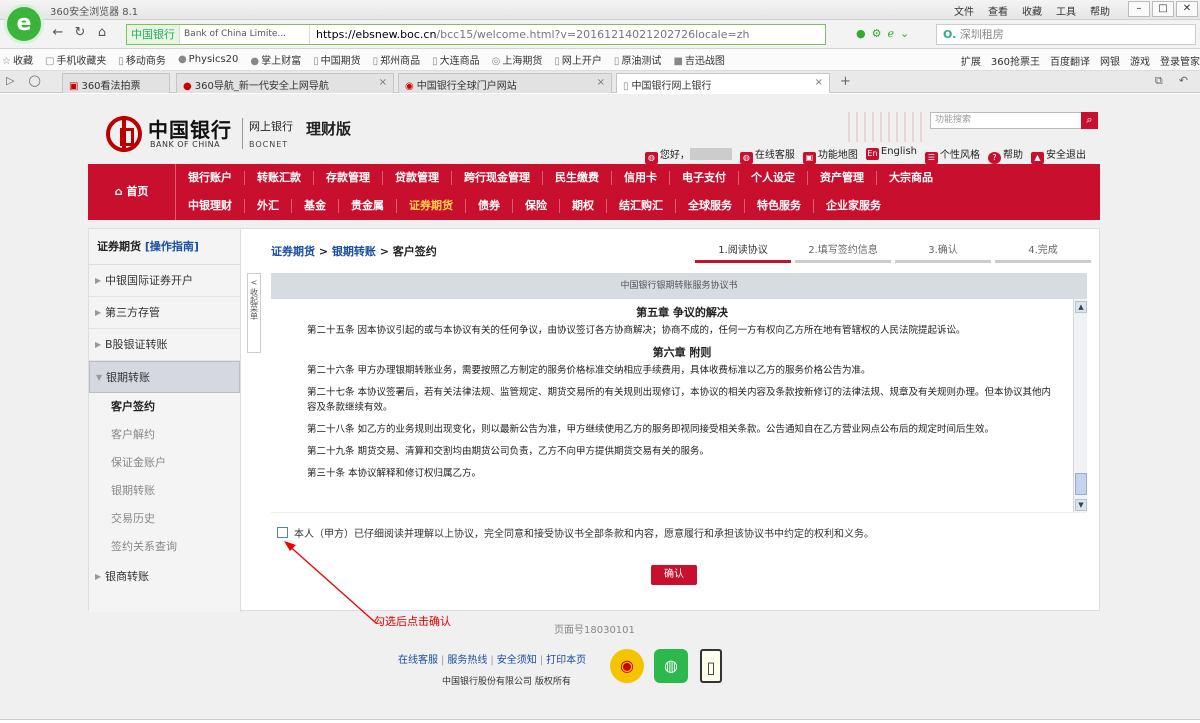  I want to click on nav-item-active: 证券期货, so click(431, 206).